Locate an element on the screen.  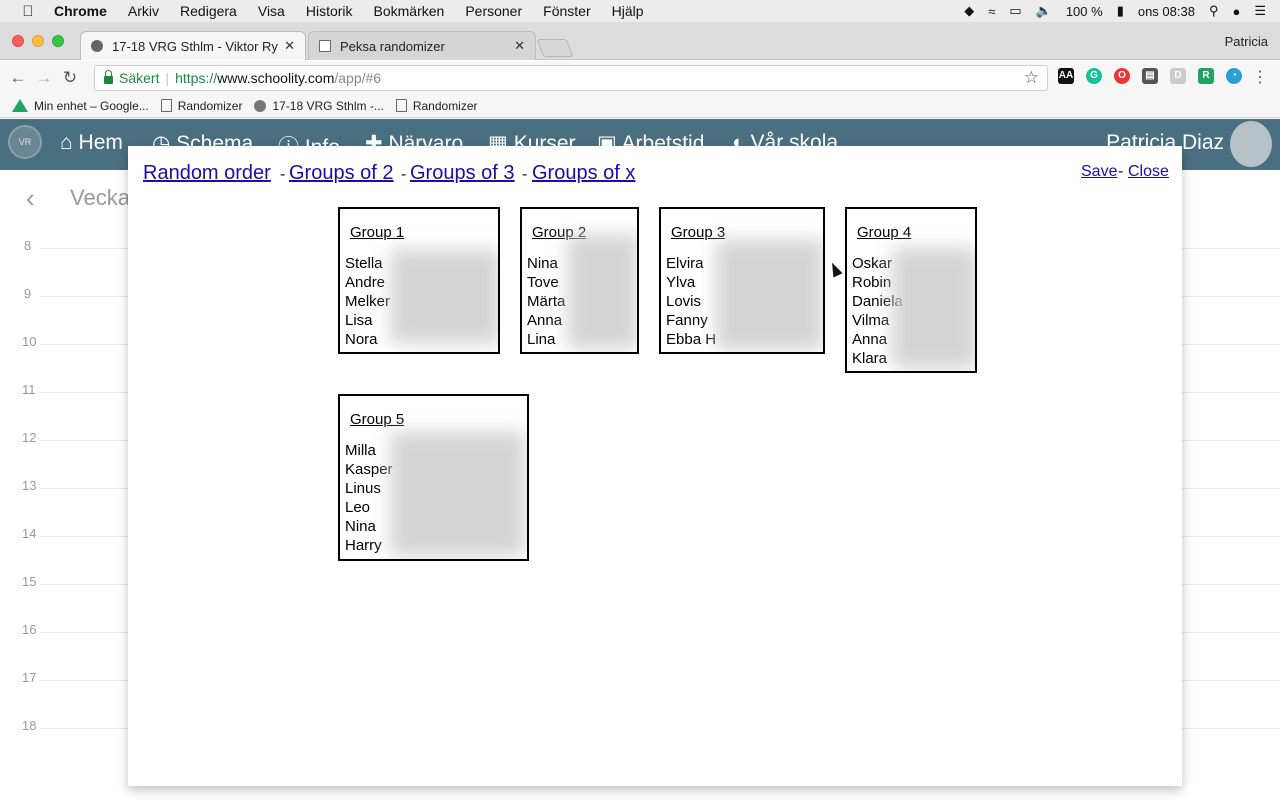
member-list: Stella Andre Melker Lisa Nora is located at coordinates (367, 301).